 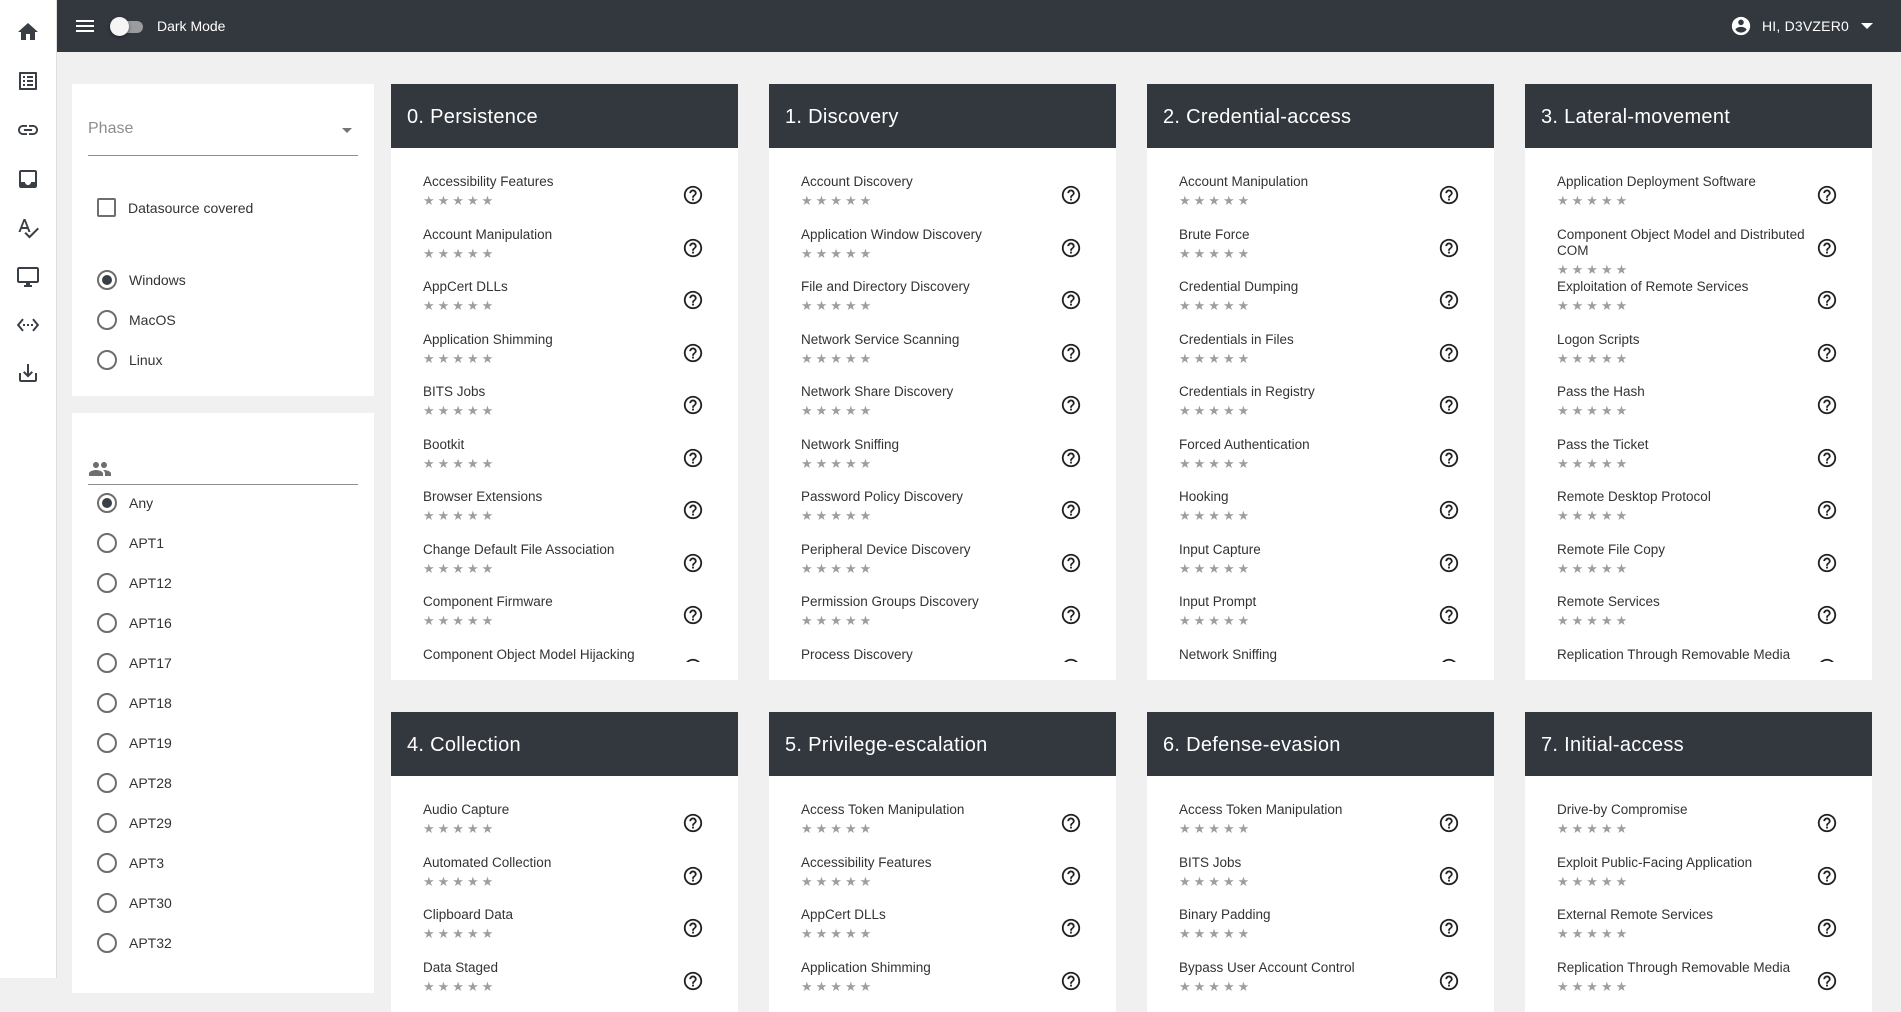 I want to click on group-radio-apt16: APT16, so click(x=134, y=623).